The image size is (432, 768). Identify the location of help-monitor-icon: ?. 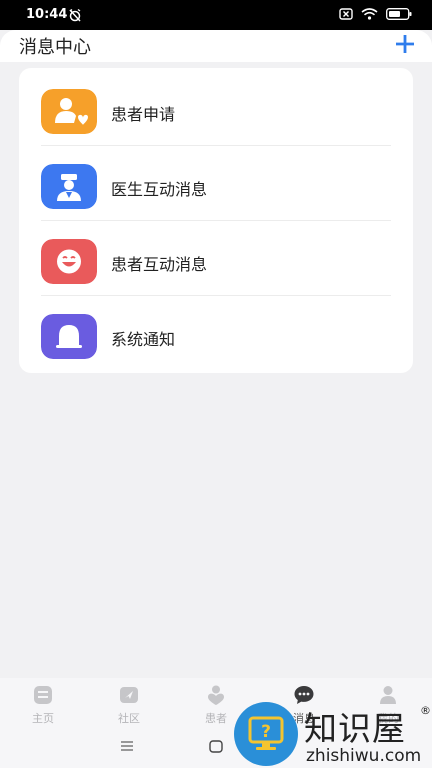
(266, 734).